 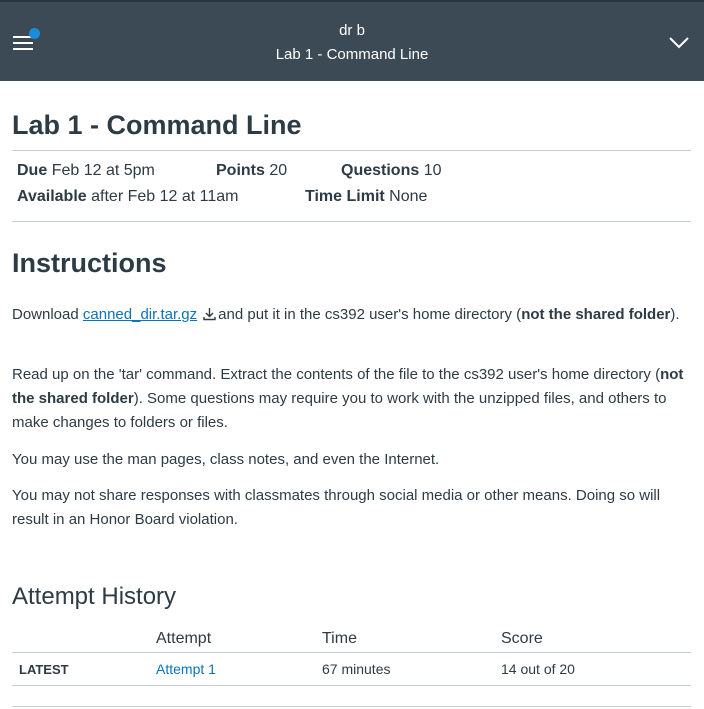 I want to click on time-limit-label: Time Limit, so click(x=345, y=196).